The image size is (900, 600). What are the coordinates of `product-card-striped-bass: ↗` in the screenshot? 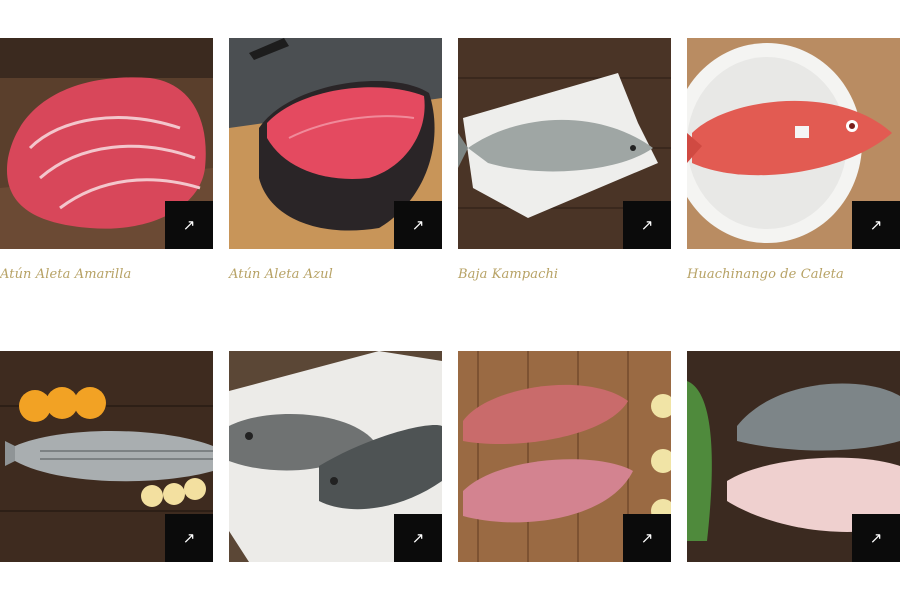 It's located at (106, 456).